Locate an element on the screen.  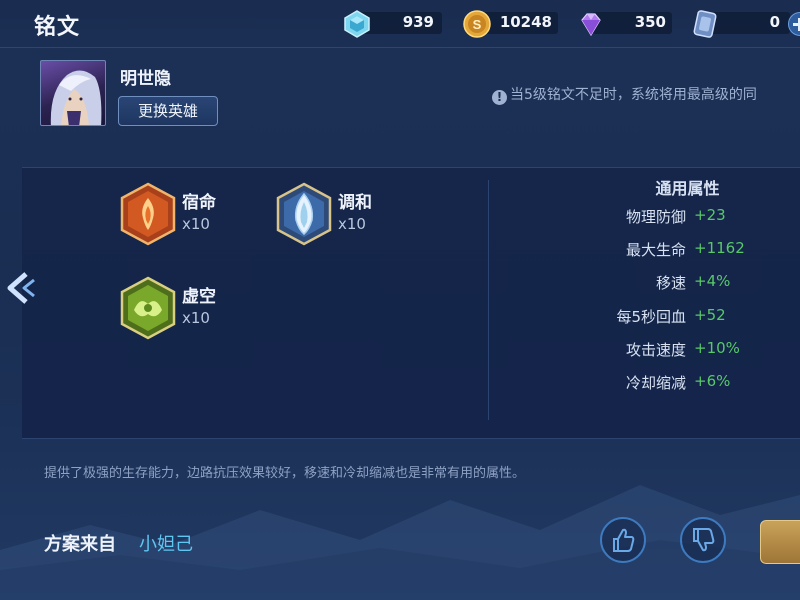
rune-item-green: 虚空 x10 is located at coordinates (185, 309).